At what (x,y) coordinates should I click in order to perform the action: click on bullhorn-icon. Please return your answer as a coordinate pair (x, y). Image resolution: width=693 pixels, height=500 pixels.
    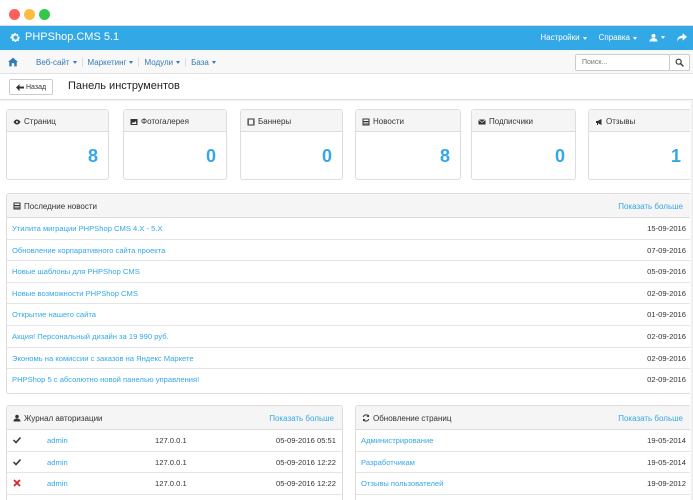
    Looking at the image, I should click on (599, 121).